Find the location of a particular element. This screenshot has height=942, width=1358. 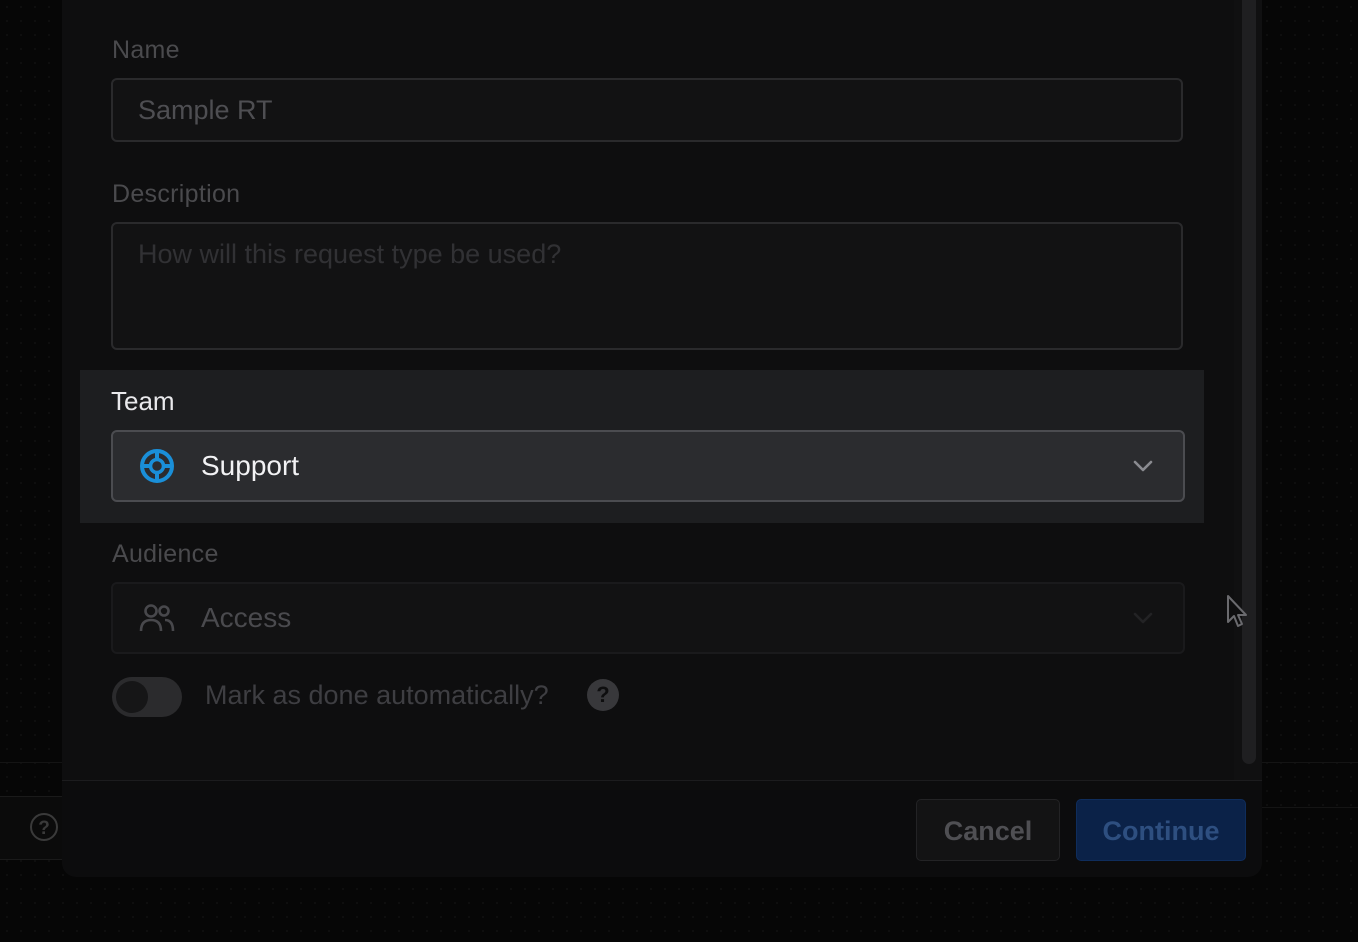

description-label: Description is located at coordinates (176, 194).